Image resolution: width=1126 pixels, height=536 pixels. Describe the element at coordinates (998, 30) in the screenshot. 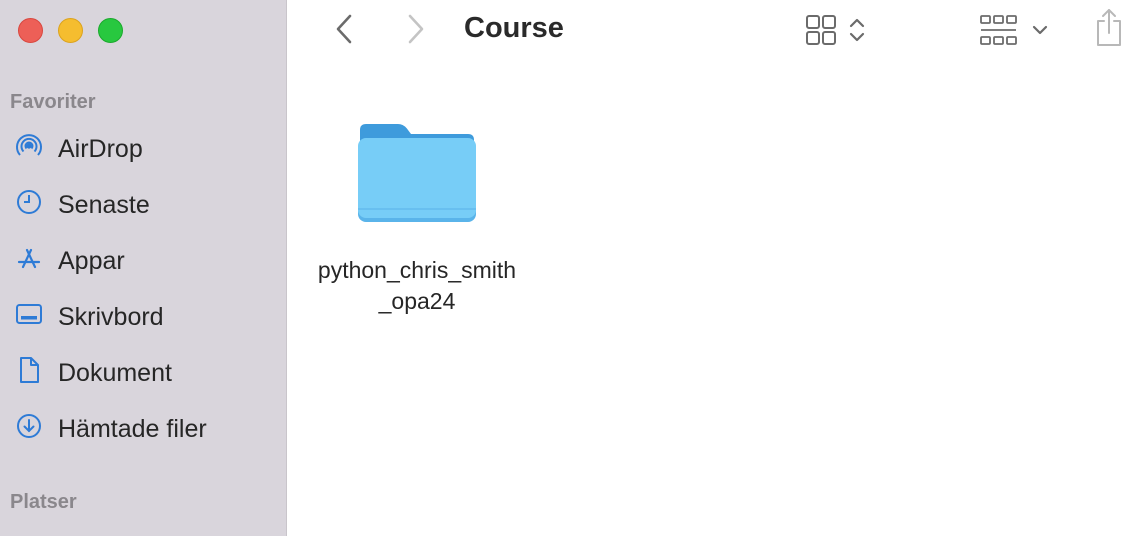

I see `group-view-icon` at that location.